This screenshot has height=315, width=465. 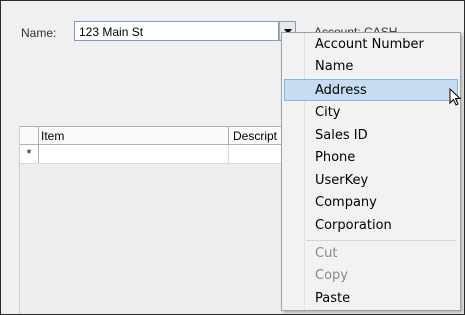 I want to click on new-row-marker-icon: *, so click(x=29, y=154).